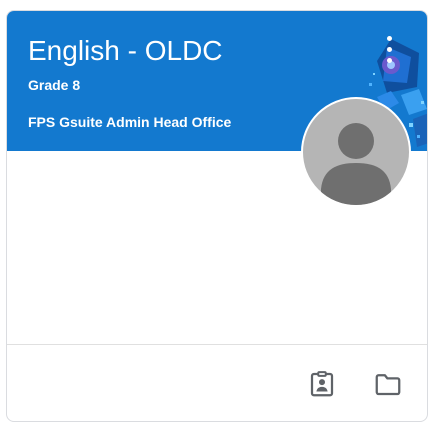  What do you see at coordinates (130, 122) in the screenshot?
I see `class-owner: FPS Gsuite Admin Head Office` at bounding box center [130, 122].